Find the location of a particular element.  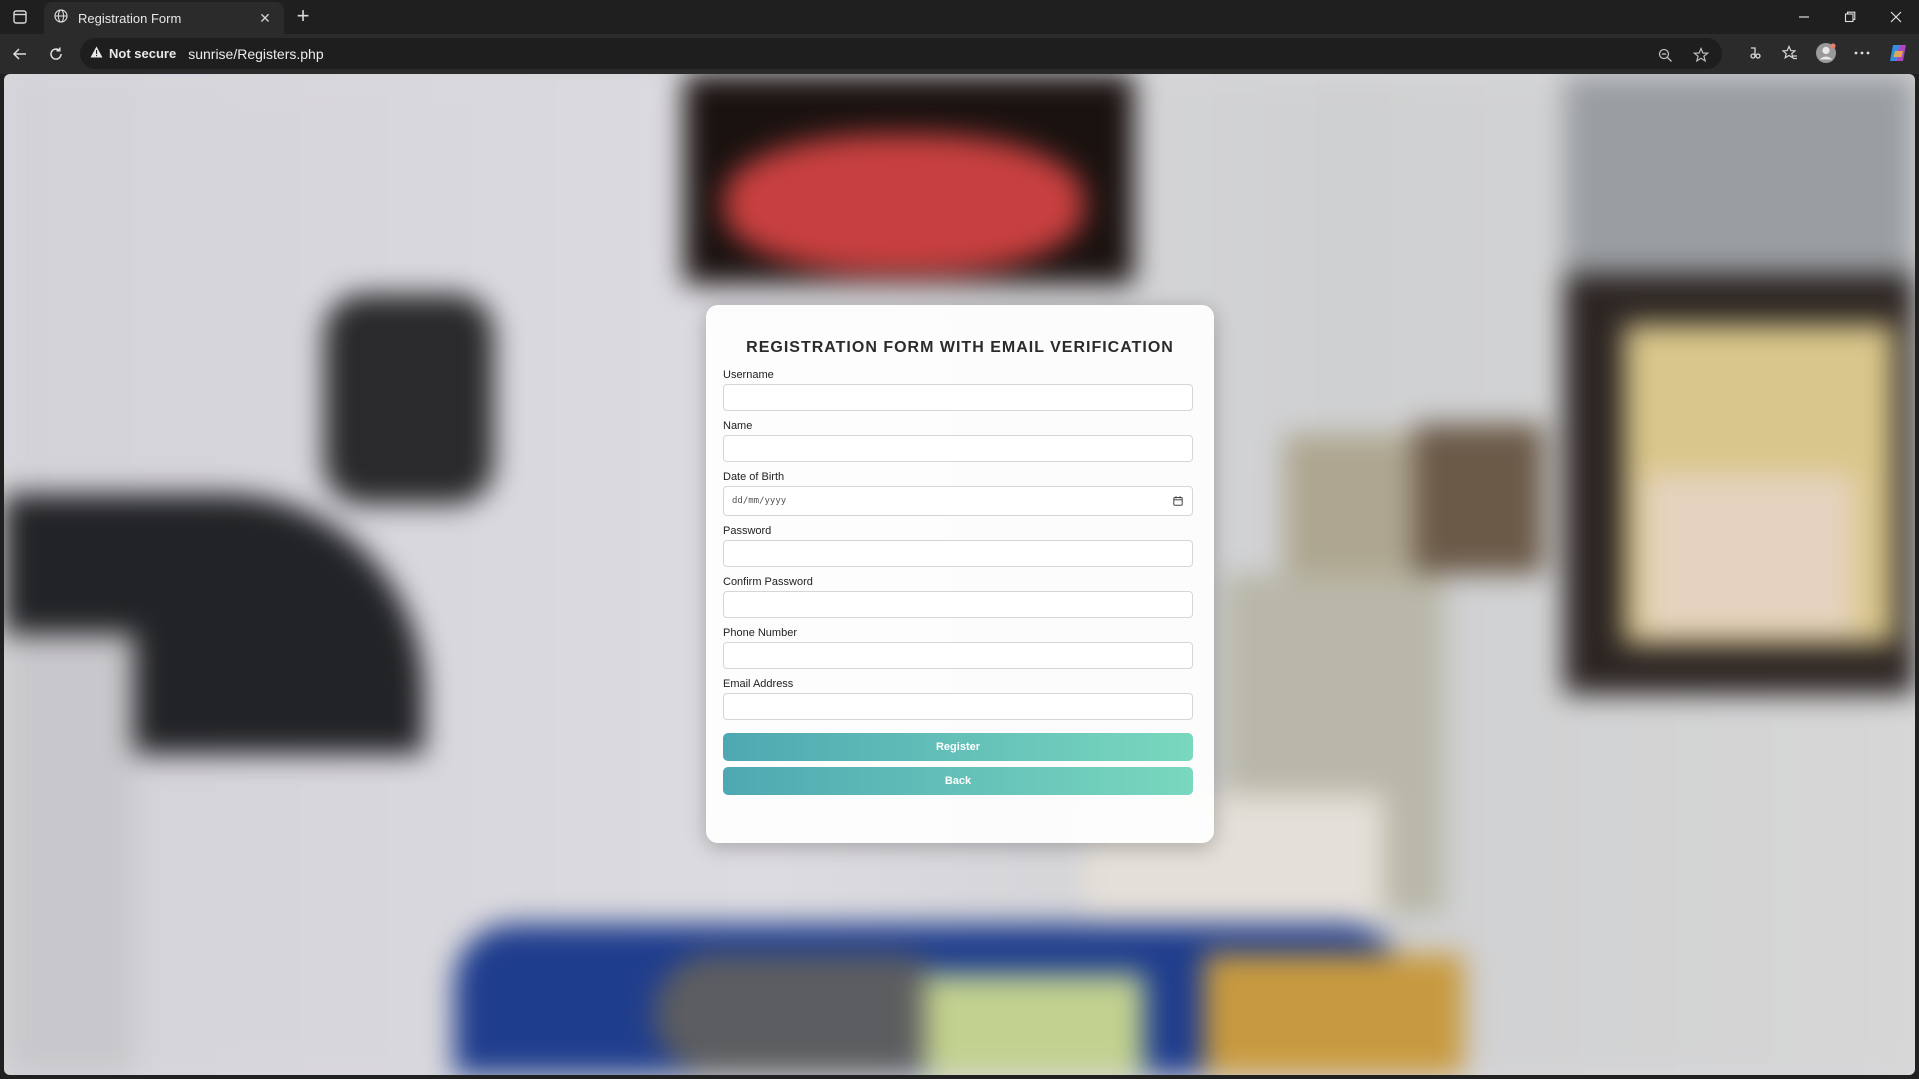

username-input is located at coordinates (958, 397).